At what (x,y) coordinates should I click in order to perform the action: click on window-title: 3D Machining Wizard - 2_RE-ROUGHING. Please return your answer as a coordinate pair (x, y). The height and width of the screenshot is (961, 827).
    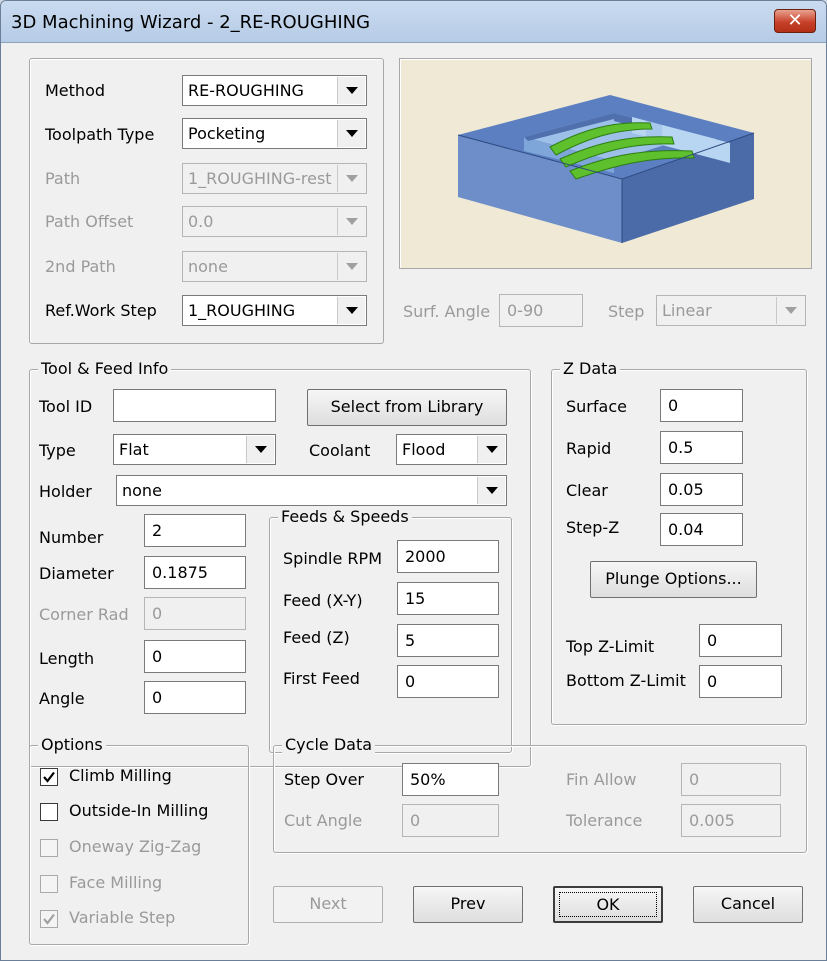
    Looking at the image, I should click on (191, 22).